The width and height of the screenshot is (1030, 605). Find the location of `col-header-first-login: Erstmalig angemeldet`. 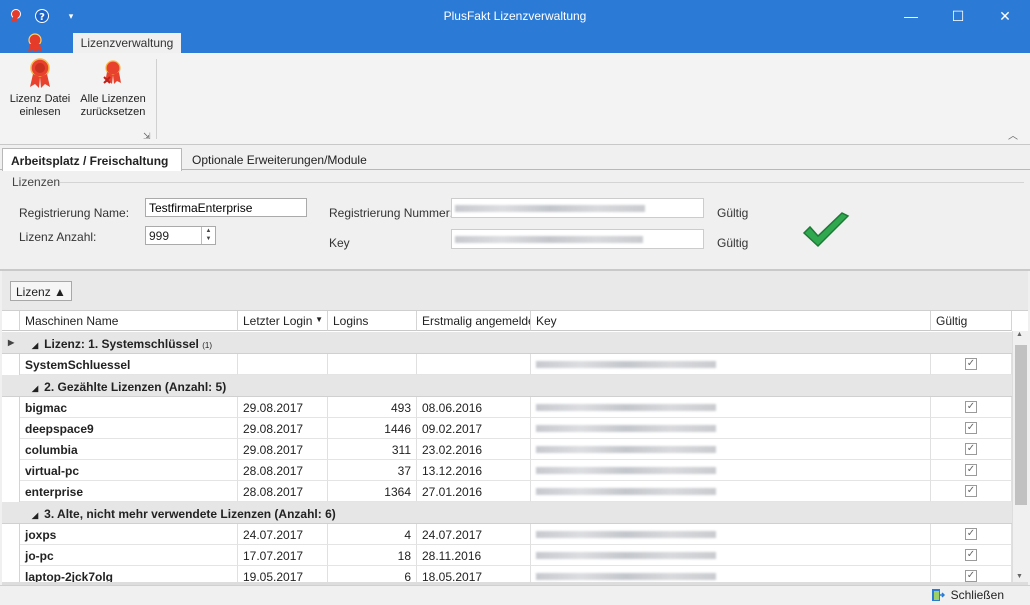

col-header-first-login: Erstmalig angemeldet is located at coordinates (474, 321).